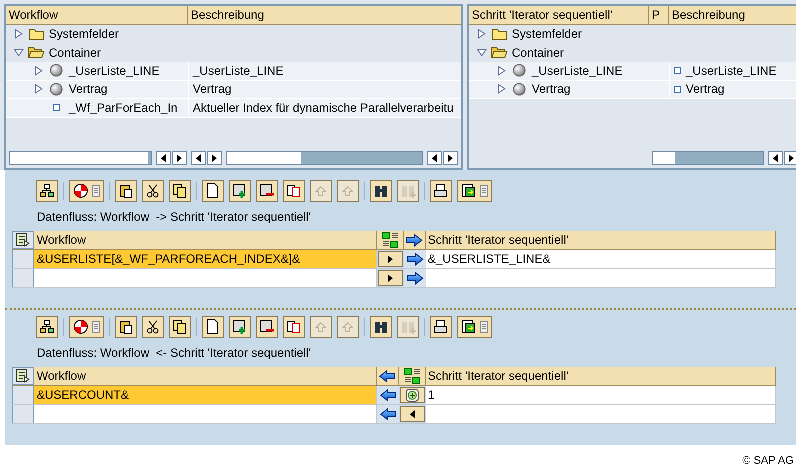 This screenshot has width=796, height=466. I want to click on copy-icon, so click(180, 327).